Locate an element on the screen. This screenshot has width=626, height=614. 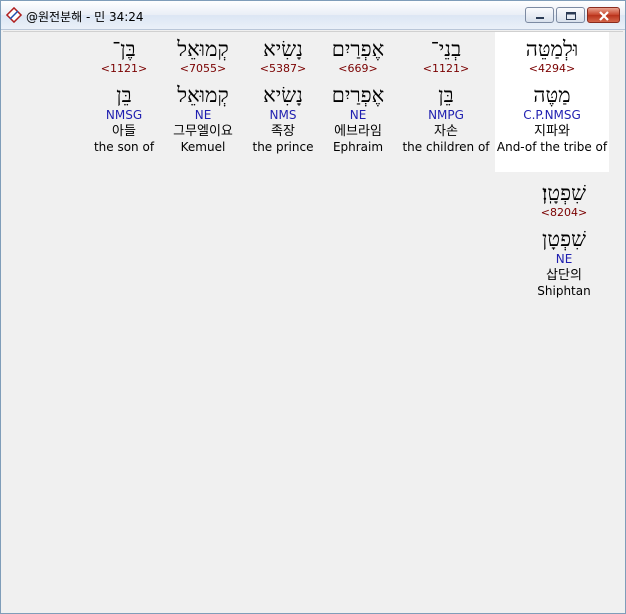
word-strong-number: <5387> is located at coordinates (283, 69).